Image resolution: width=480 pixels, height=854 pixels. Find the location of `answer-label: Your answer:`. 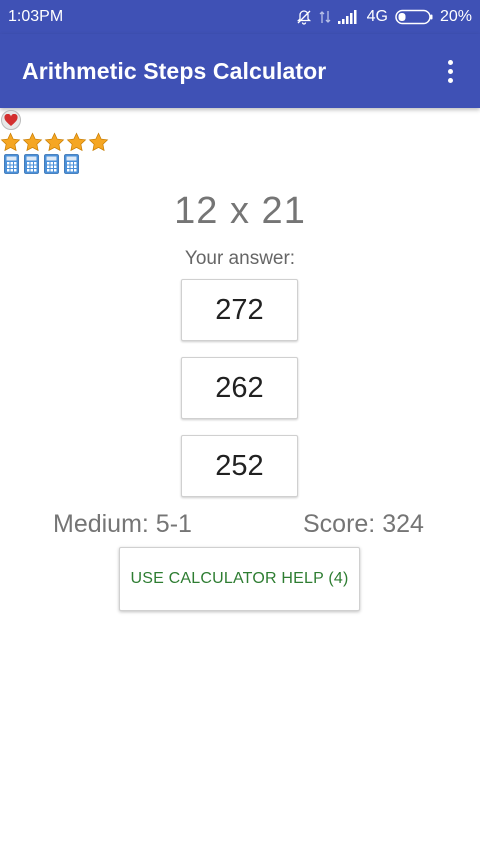

answer-label: Your answer: is located at coordinates (240, 258).